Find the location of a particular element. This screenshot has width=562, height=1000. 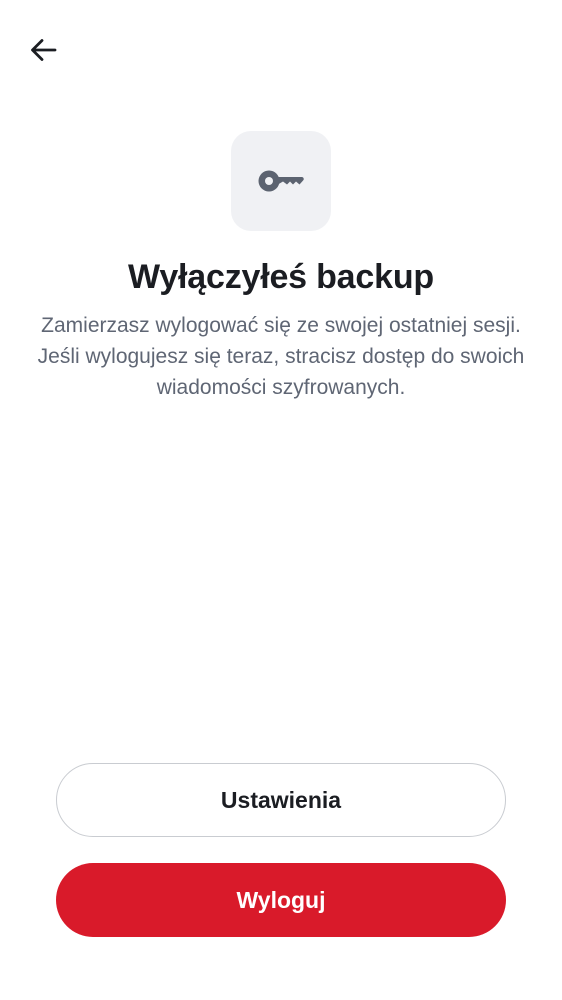

key-icon-tile is located at coordinates (281, 181).